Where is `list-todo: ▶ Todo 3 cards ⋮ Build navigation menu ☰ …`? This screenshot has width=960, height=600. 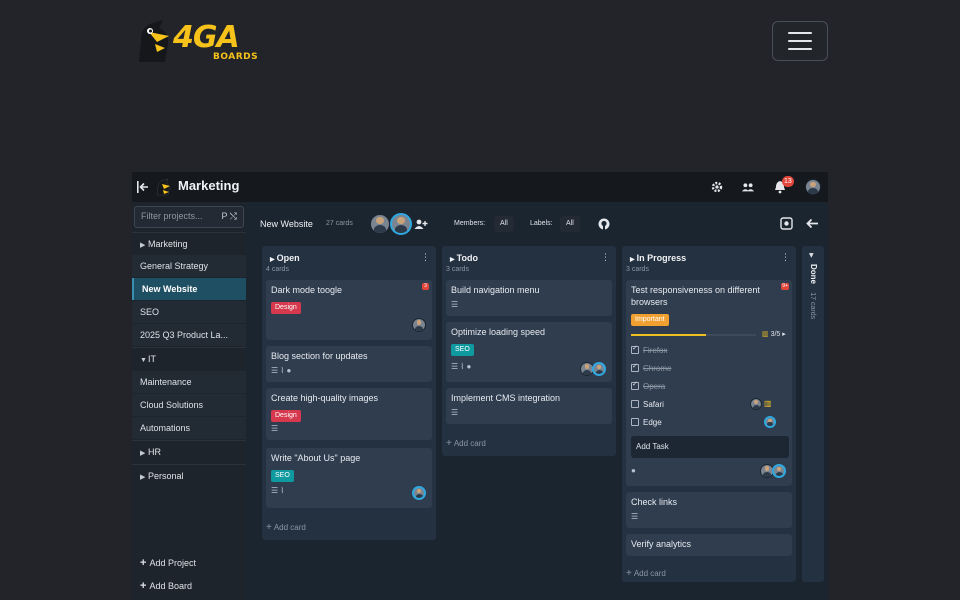
list-todo: ▶ Todo 3 cards ⋮ Build navigation menu ☰ … is located at coordinates (529, 351).